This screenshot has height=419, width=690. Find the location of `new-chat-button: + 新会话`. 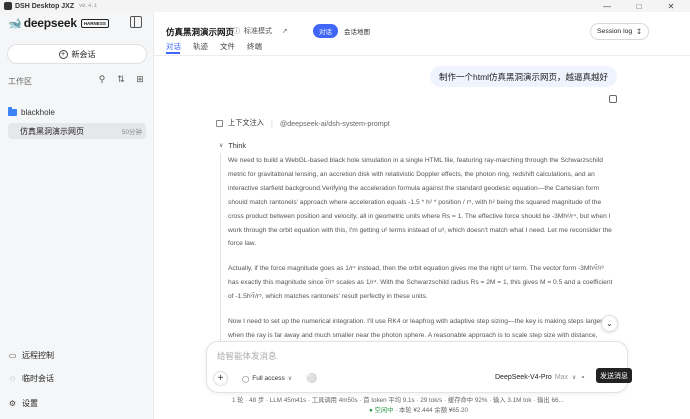

new-chat-button: + 新会话 is located at coordinates (77, 54).